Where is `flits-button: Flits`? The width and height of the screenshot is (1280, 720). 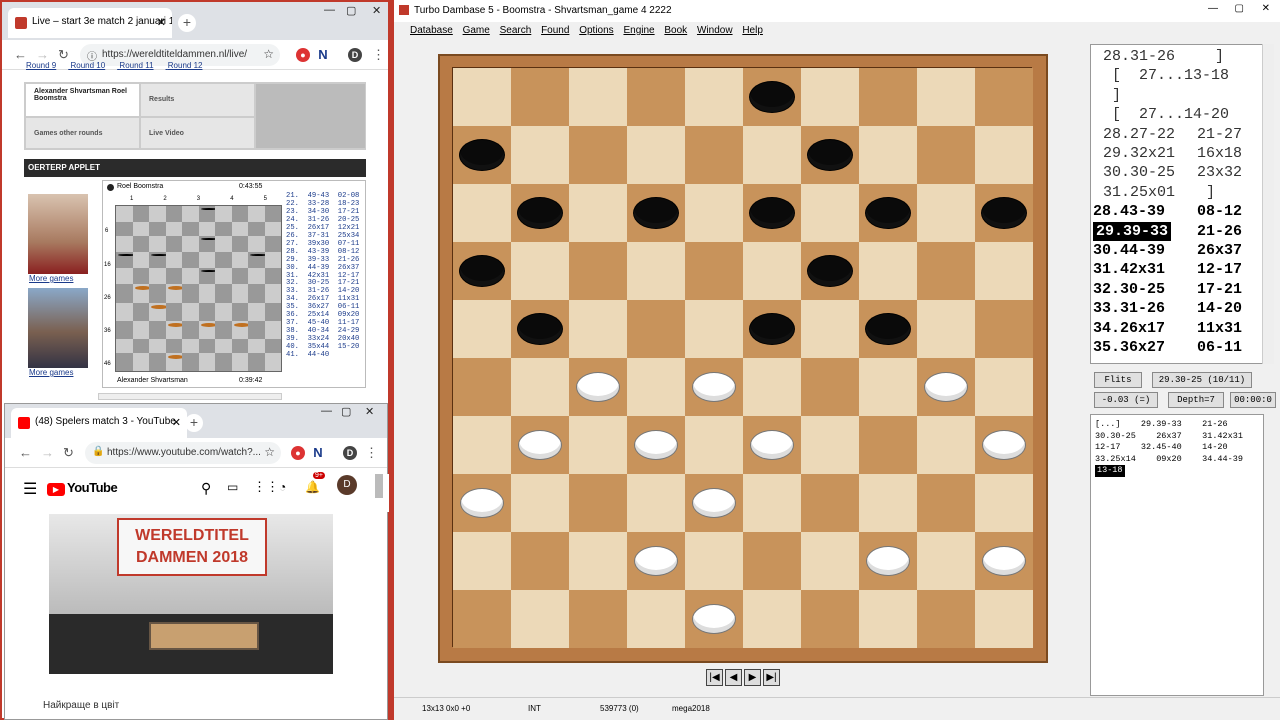 flits-button: Flits is located at coordinates (1118, 380).